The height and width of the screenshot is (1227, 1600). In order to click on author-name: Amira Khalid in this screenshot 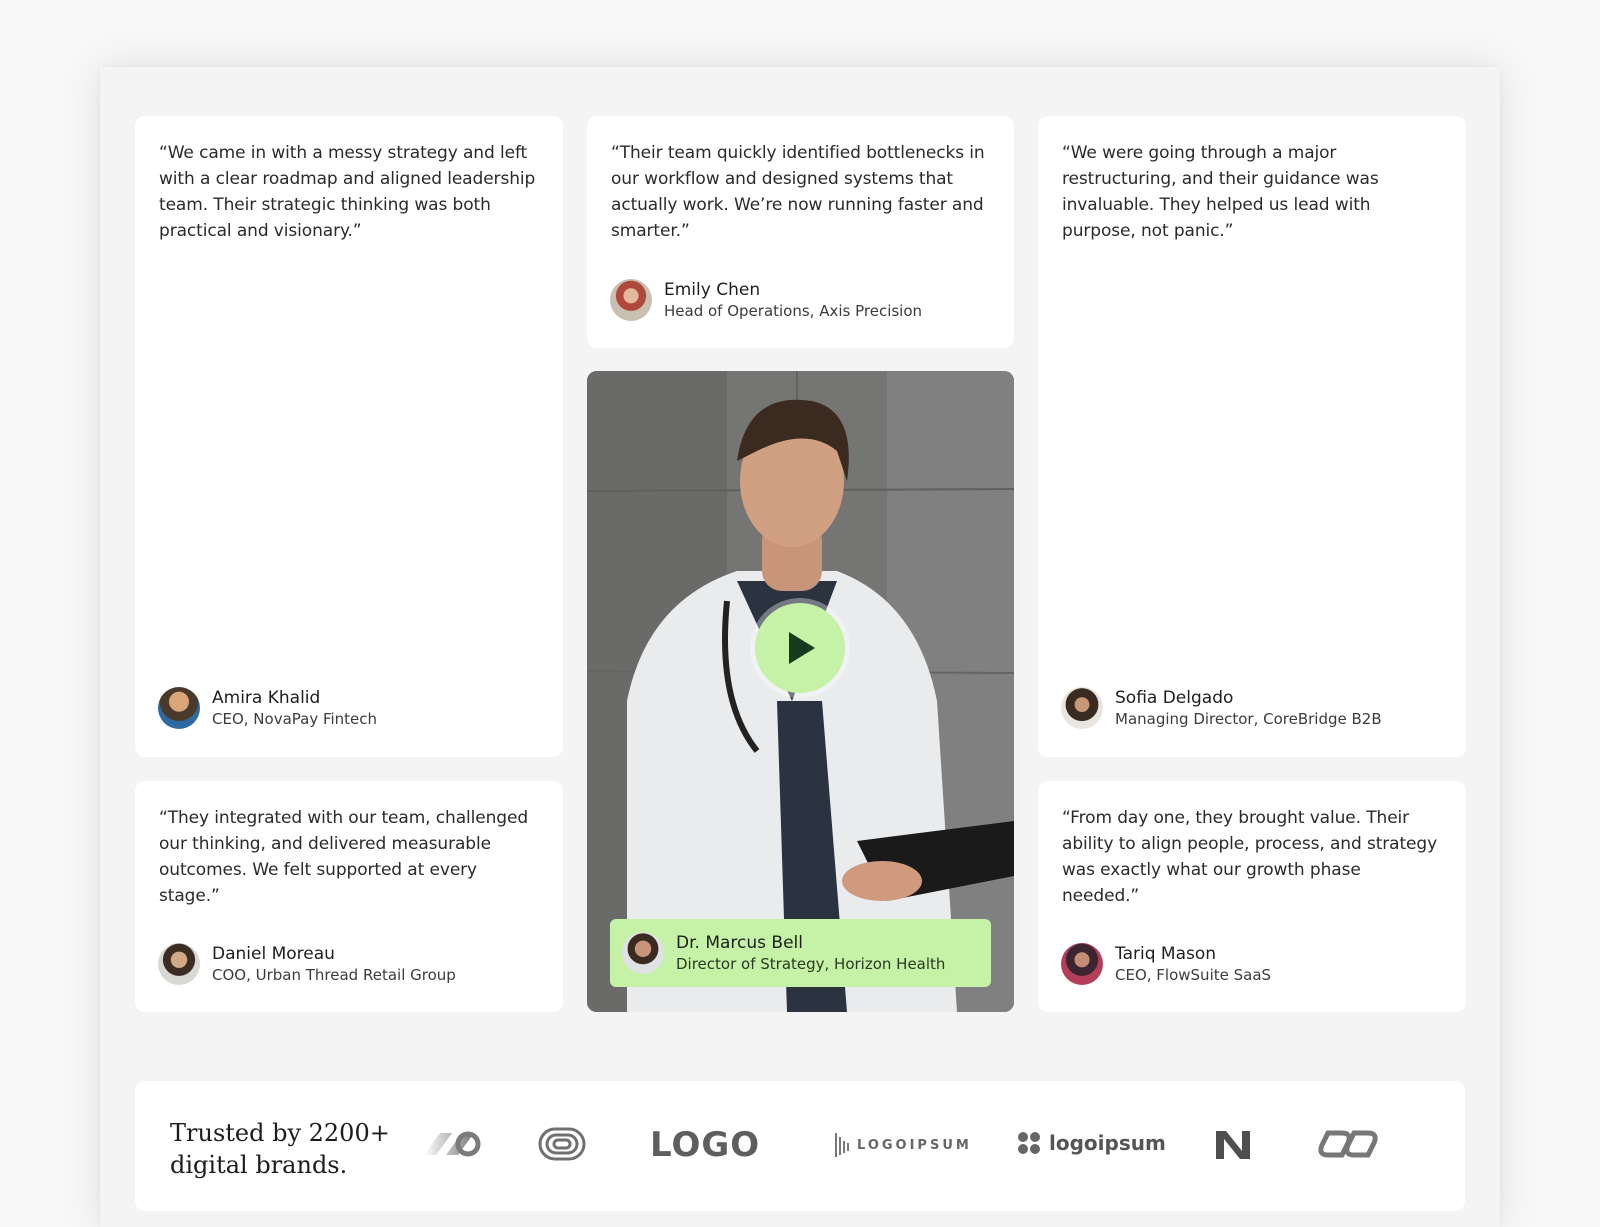, I will do `click(266, 698)`.